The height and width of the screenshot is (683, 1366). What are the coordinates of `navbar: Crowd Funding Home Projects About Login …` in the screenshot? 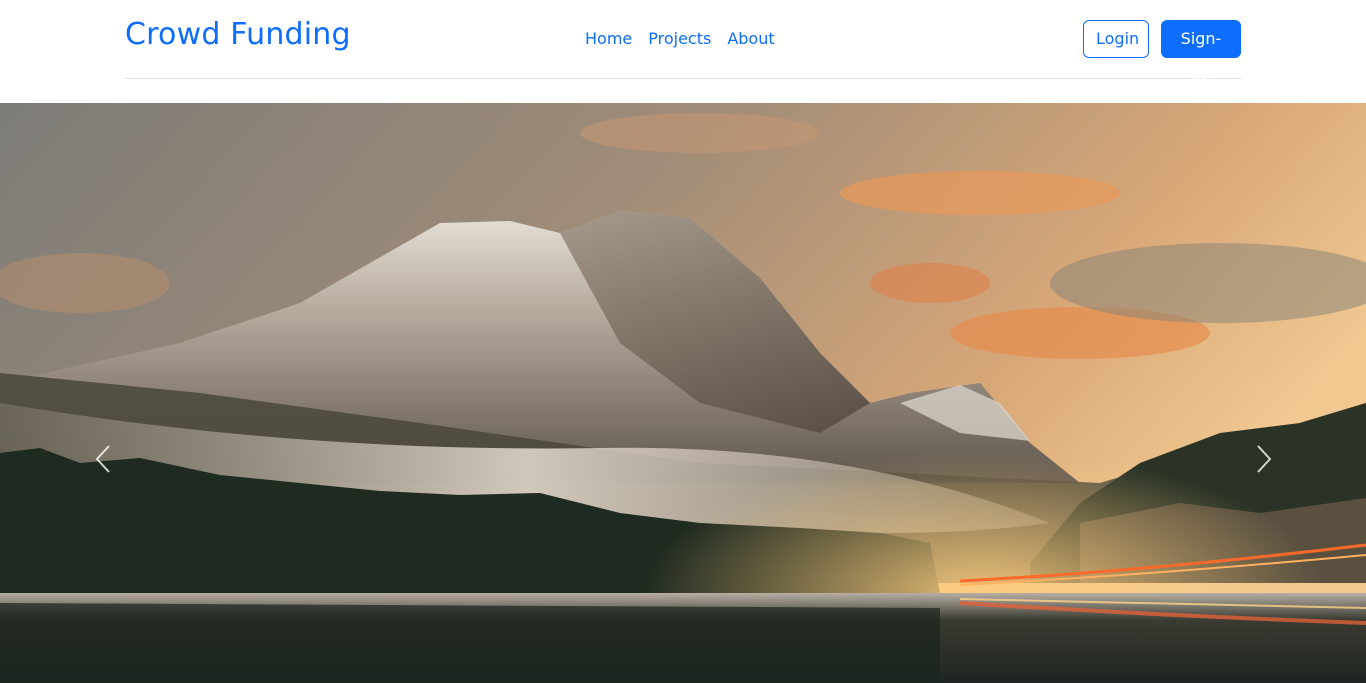 It's located at (683, 42).